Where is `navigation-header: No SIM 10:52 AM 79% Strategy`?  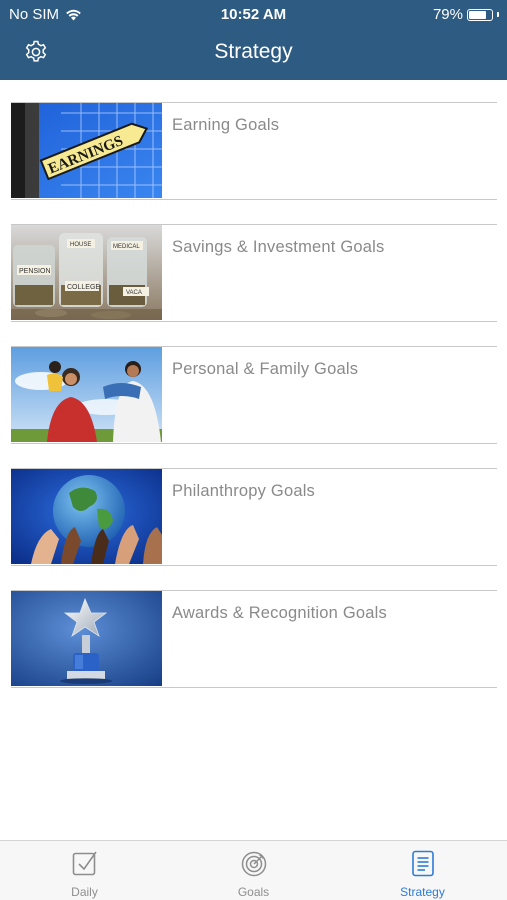
navigation-header: No SIM 10:52 AM 79% Strategy is located at coordinates (253, 40).